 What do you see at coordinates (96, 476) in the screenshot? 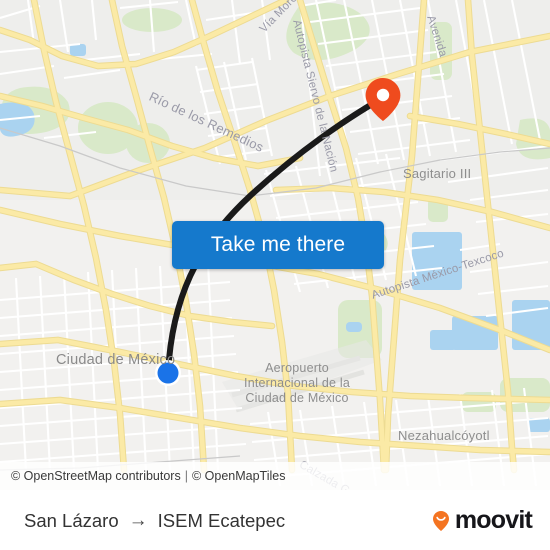
I see `attribution-osm: © OpenStreetMap contributors` at bounding box center [96, 476].